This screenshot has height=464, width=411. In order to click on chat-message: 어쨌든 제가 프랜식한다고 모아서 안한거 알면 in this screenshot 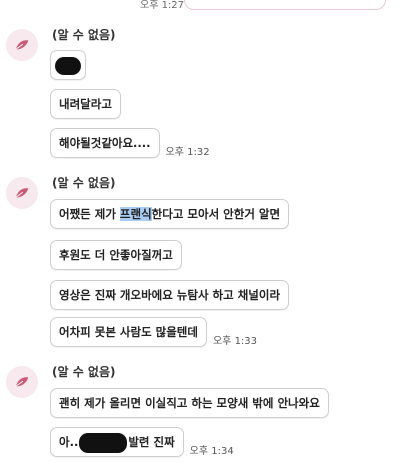, I will do `click(170, 214)`.